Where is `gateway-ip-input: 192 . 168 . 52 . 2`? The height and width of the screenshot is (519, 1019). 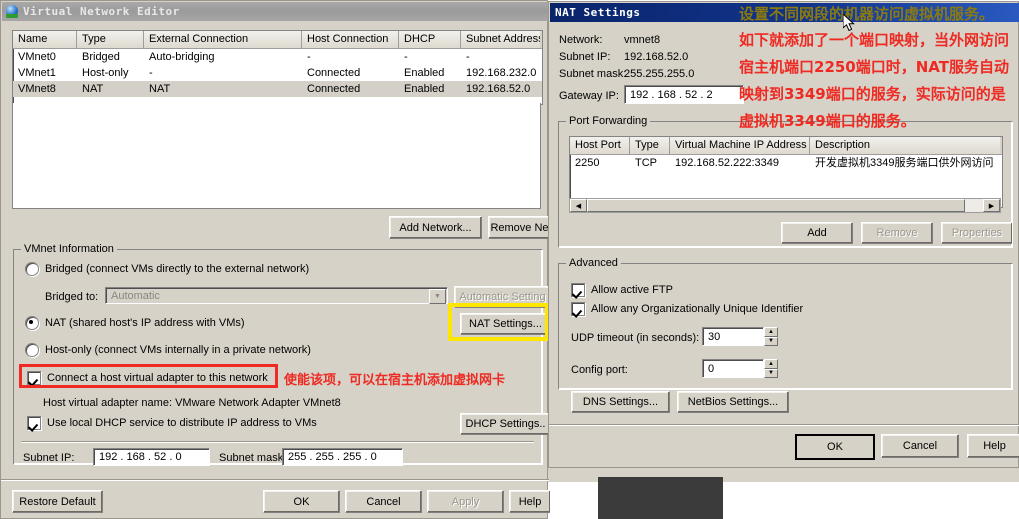 gateway-ip-input: 192 . 168 . 52 . 2 is located at coordinates (684, 94).